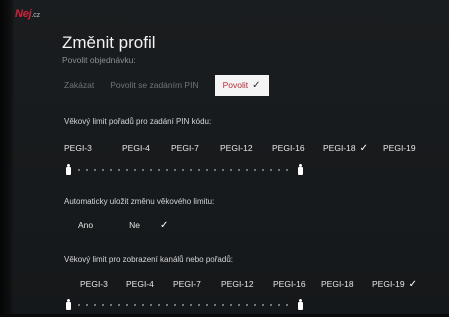 This screenshot has width=449, height=317. Describe the element at coordinates (154, 85) in the screenshot. I see `option-allow-with-pin: Povolit se zadáním PIN` at that location.